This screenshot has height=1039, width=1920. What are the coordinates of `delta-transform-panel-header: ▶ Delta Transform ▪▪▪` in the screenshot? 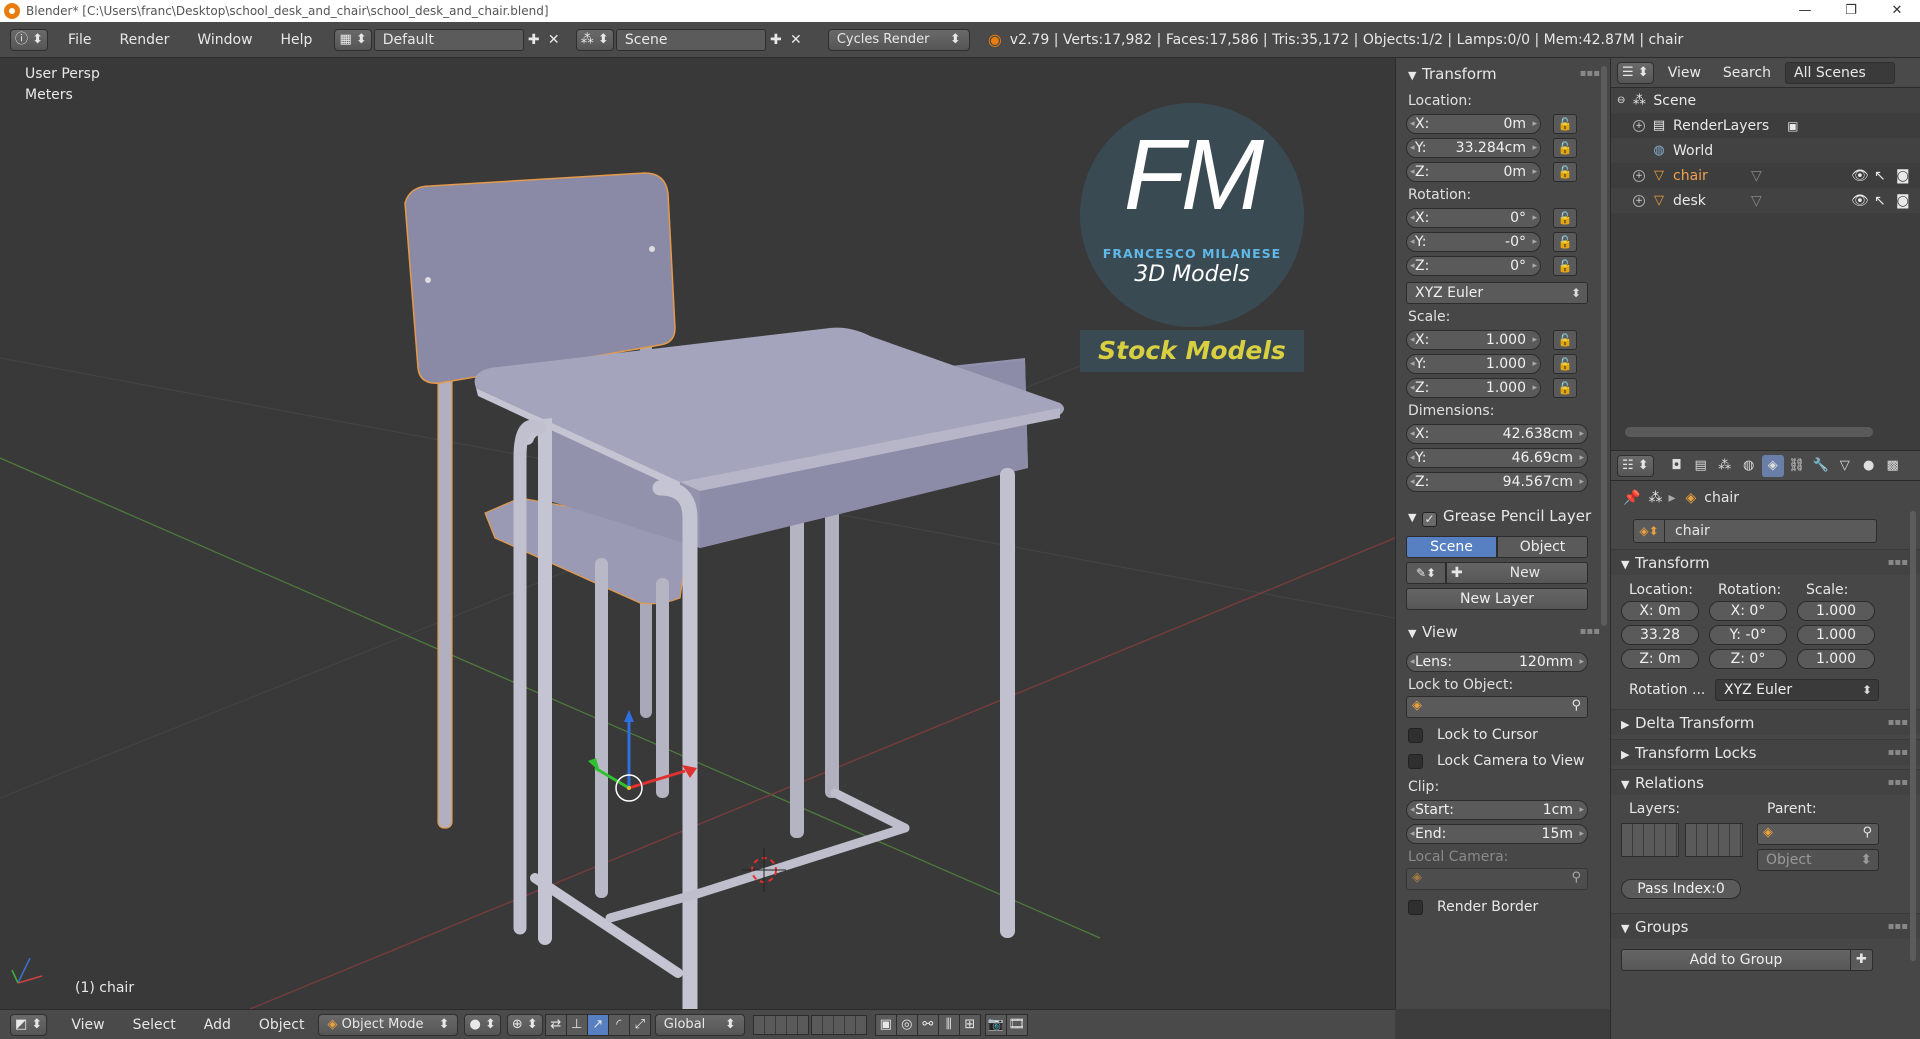 It's located at (1765, 722).